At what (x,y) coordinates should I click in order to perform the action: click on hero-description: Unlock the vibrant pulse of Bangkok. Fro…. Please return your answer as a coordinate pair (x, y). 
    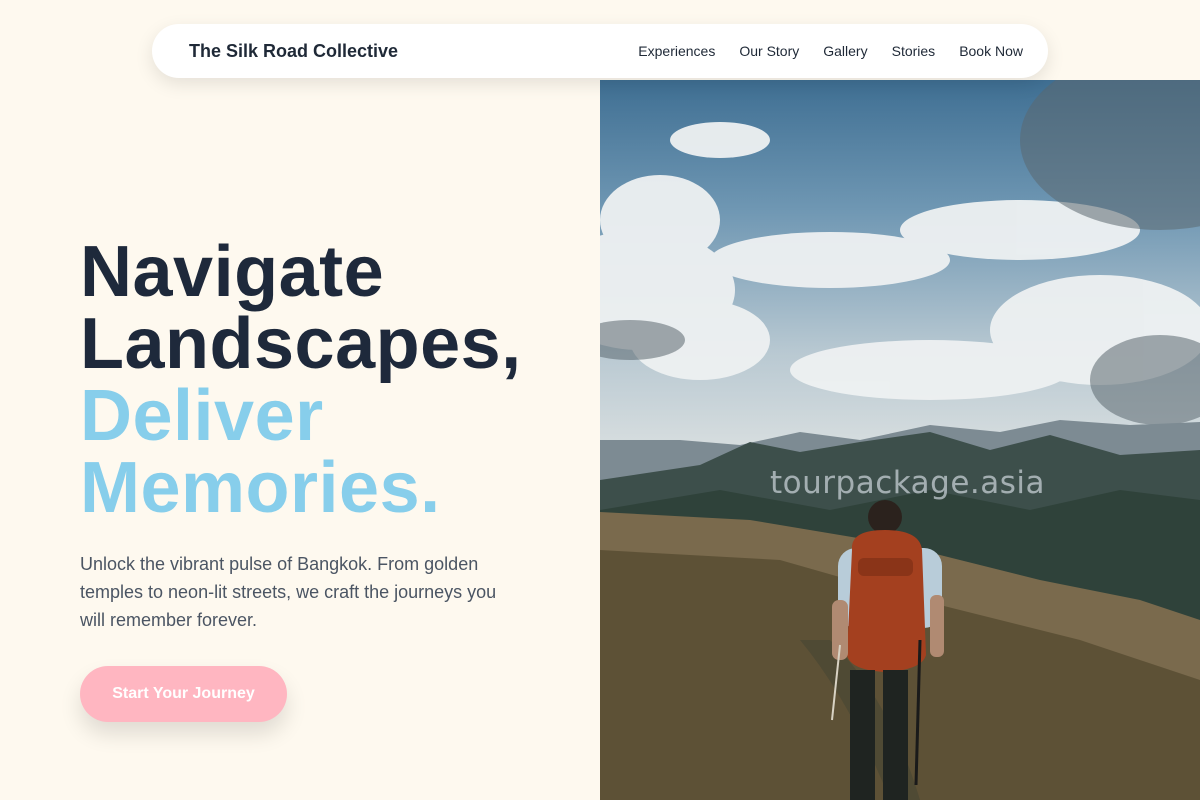
    Looking at the image, I should click on (288, 592).